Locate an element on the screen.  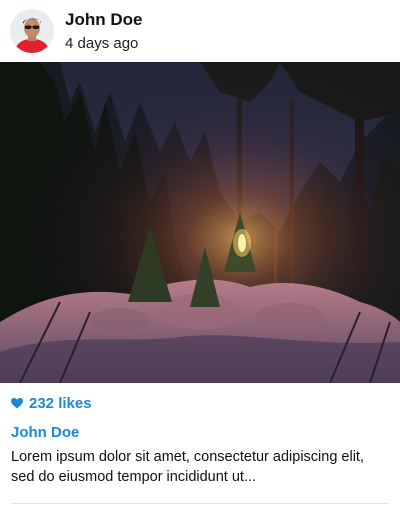
avatar is located at coordinates (32, 31).